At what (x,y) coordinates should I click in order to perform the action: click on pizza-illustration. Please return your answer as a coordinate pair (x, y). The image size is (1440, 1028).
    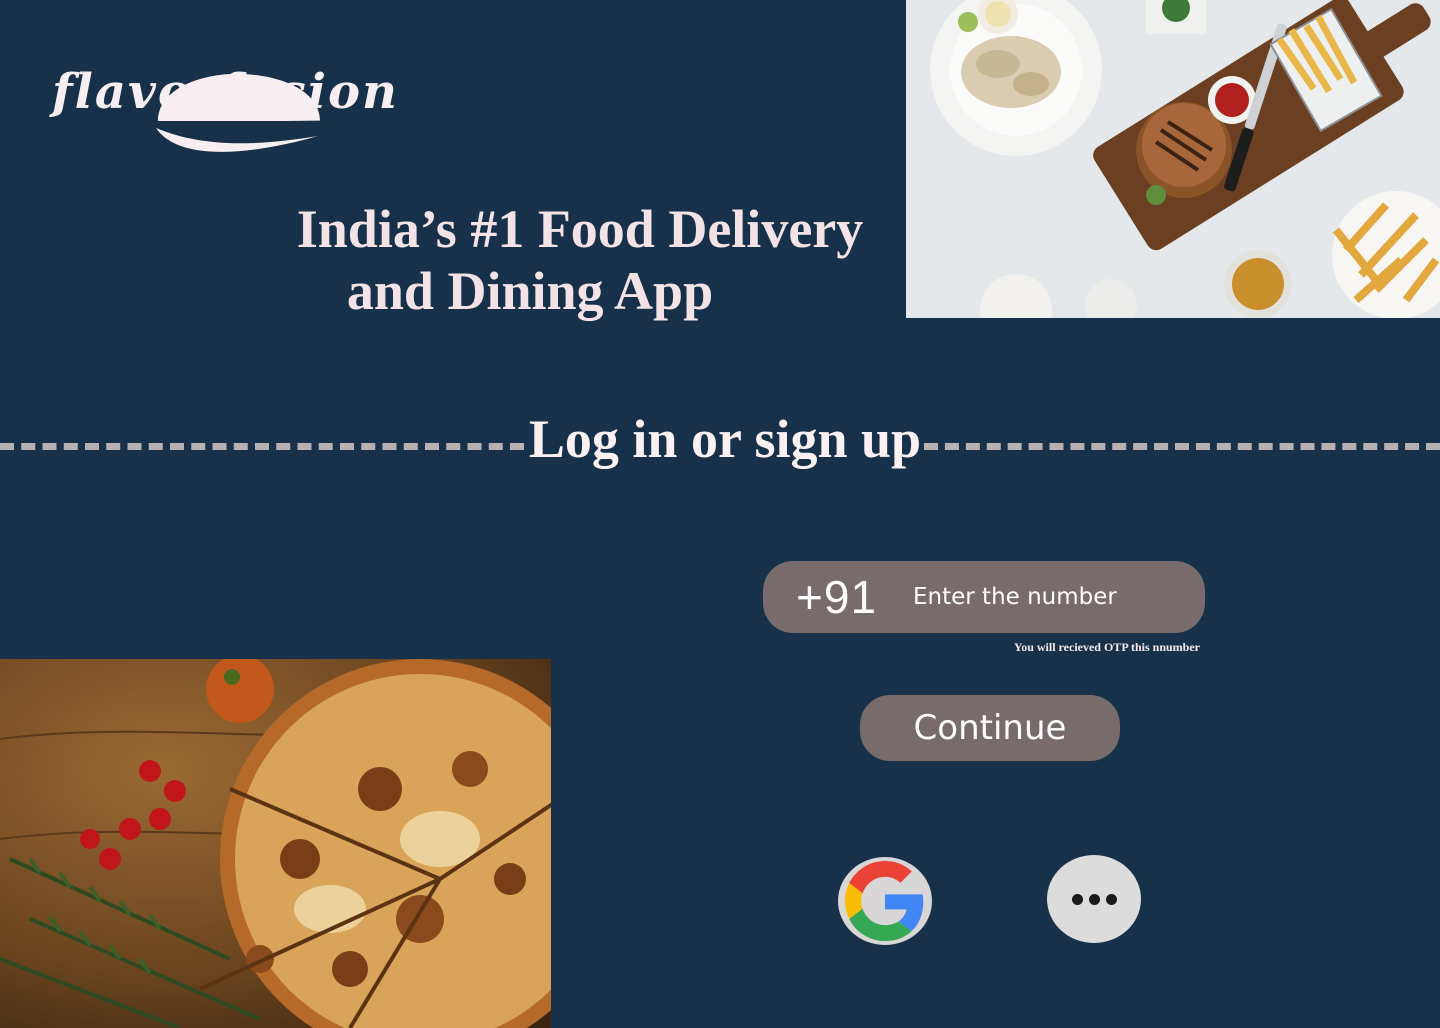
    Looking at the image, I should click on (275, 843).